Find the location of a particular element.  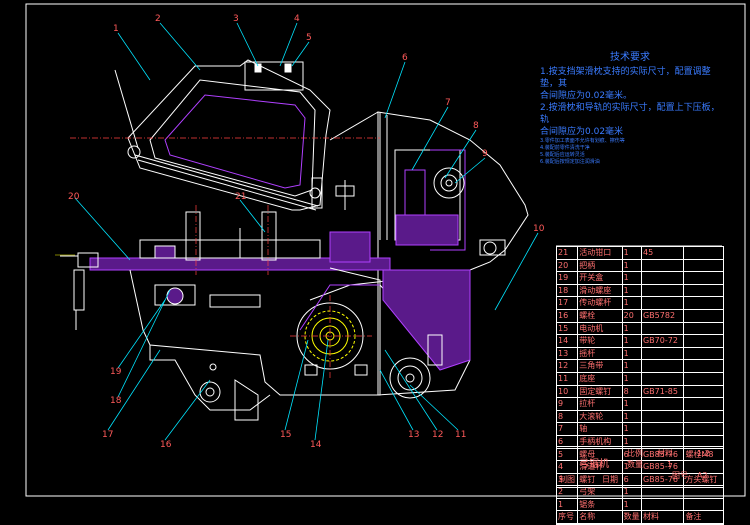

bom-cell: 11 is located at coordinates (568, 378).